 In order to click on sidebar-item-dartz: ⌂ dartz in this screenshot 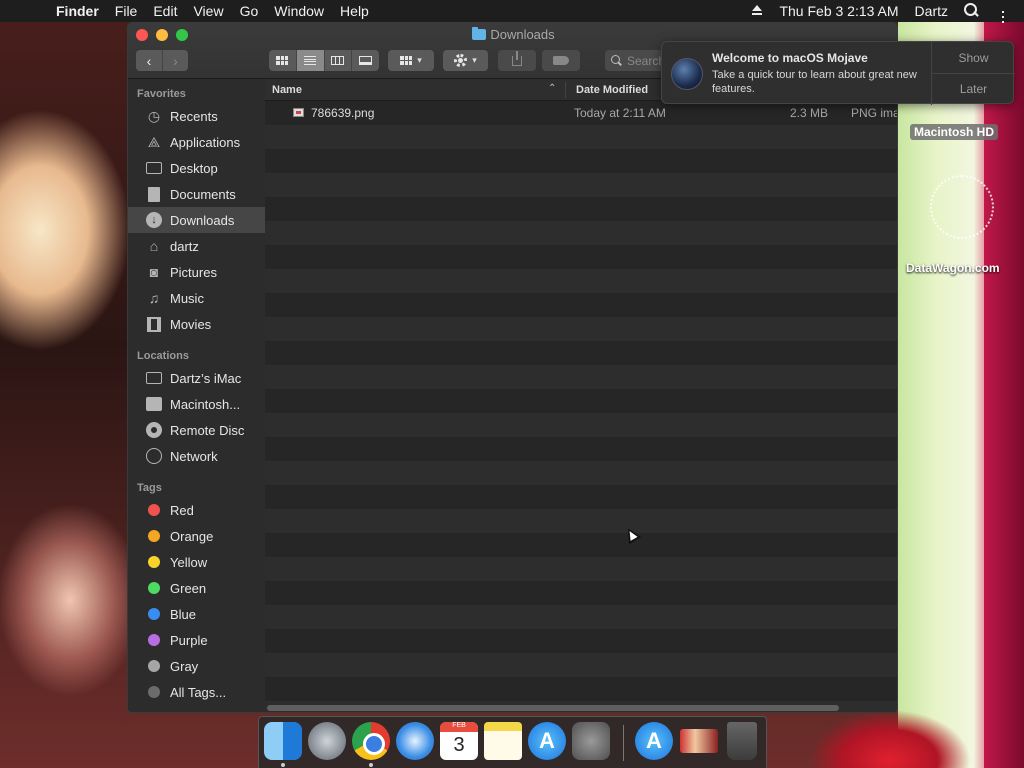, I will do `click(196, 246)`.